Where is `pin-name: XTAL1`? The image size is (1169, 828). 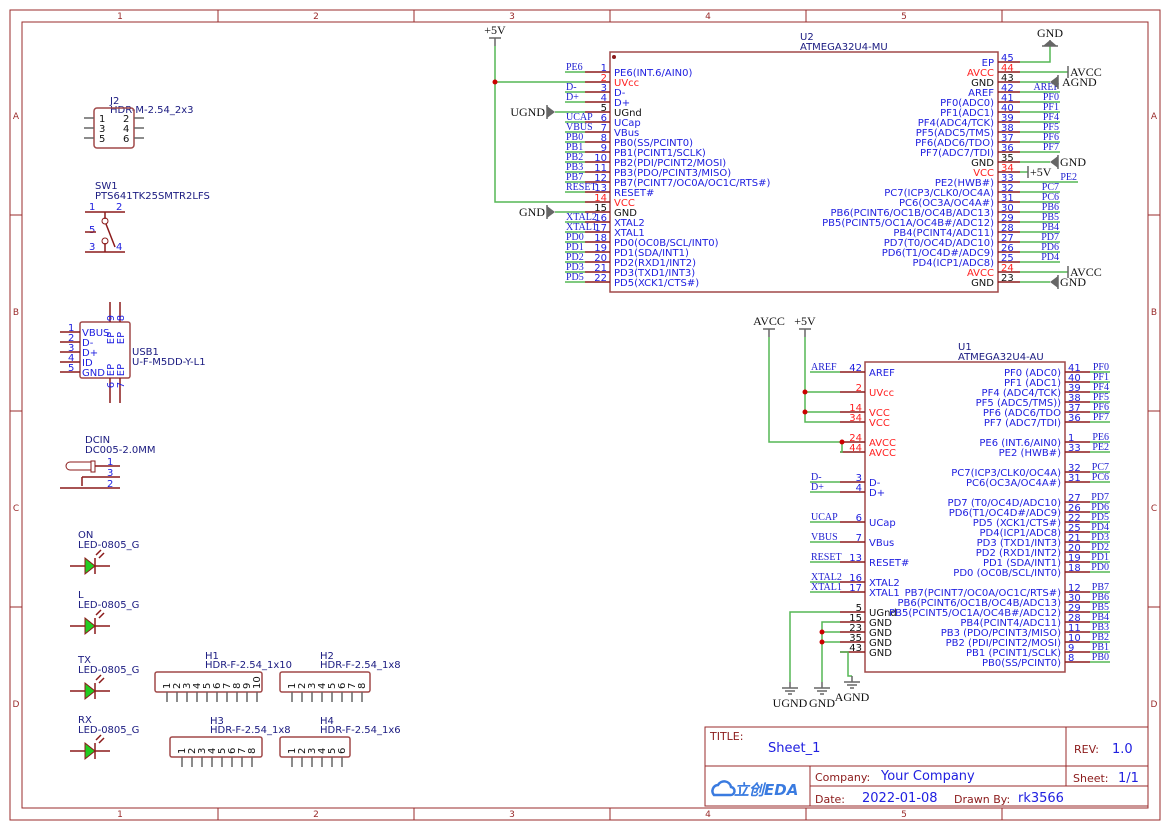
pin-name: XTAL1 is located at coordinates (884, 593).